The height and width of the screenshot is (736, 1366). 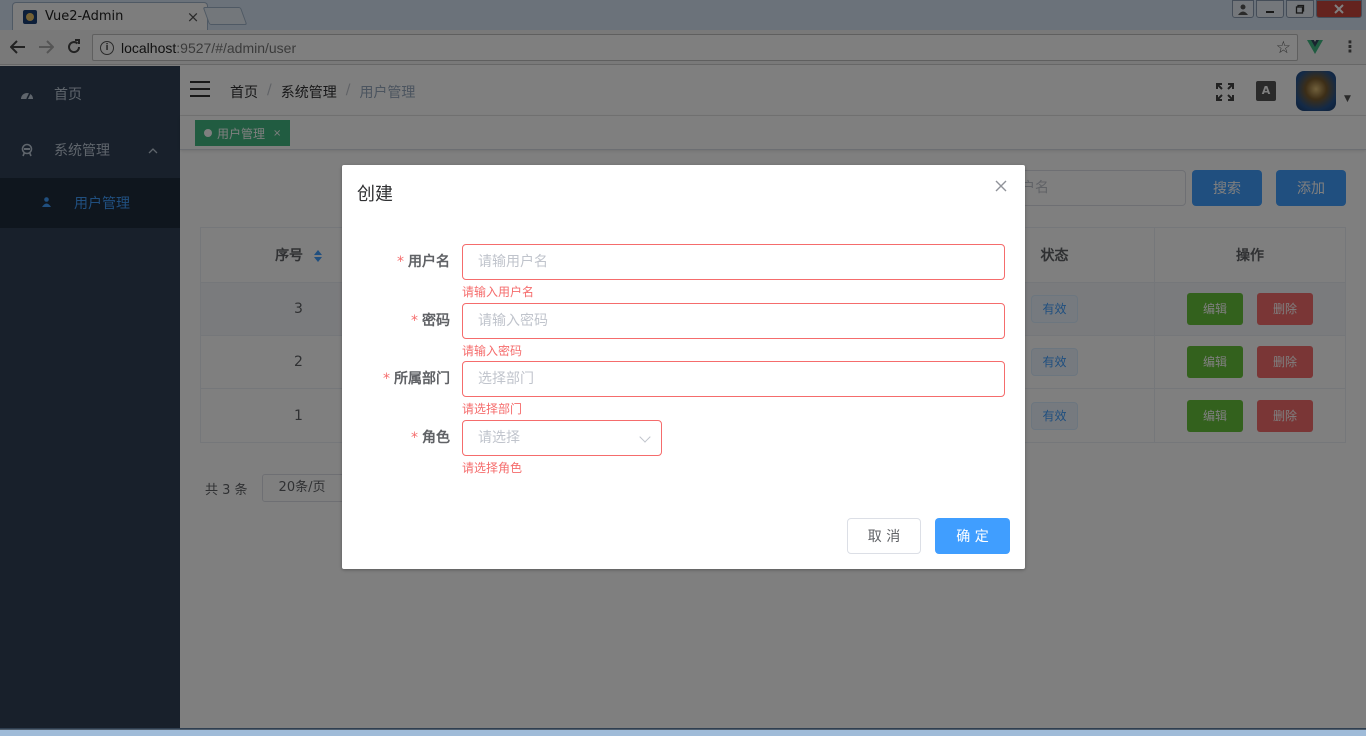 I want to click on chevron-down-icon, so click(x=645, y=437).